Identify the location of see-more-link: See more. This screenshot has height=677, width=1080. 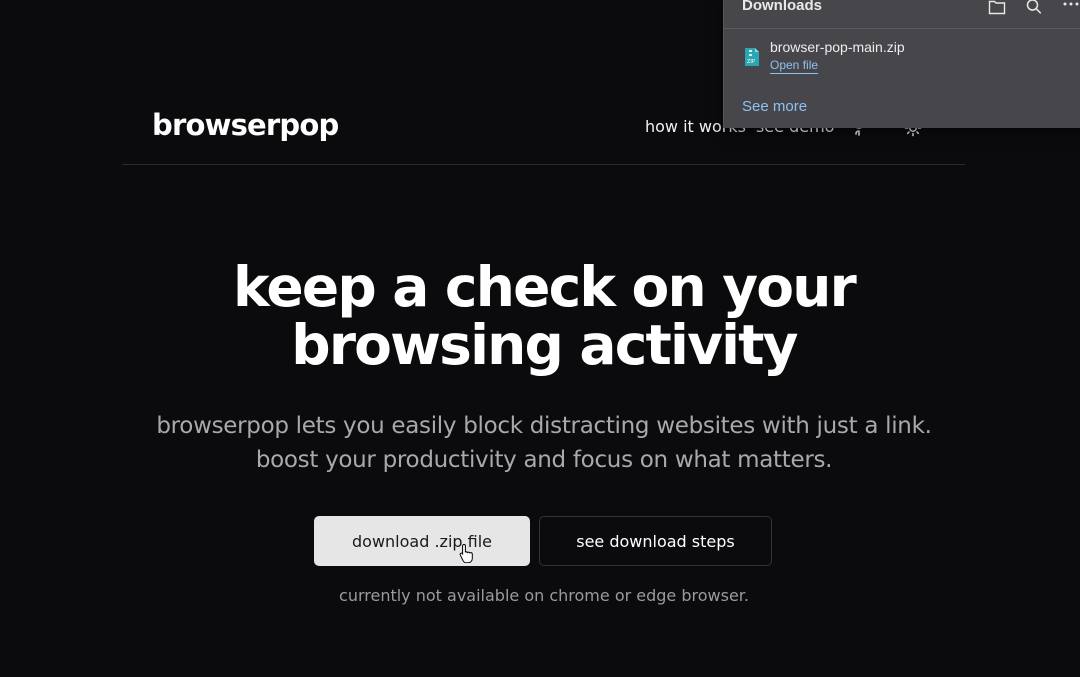
(774, 106).